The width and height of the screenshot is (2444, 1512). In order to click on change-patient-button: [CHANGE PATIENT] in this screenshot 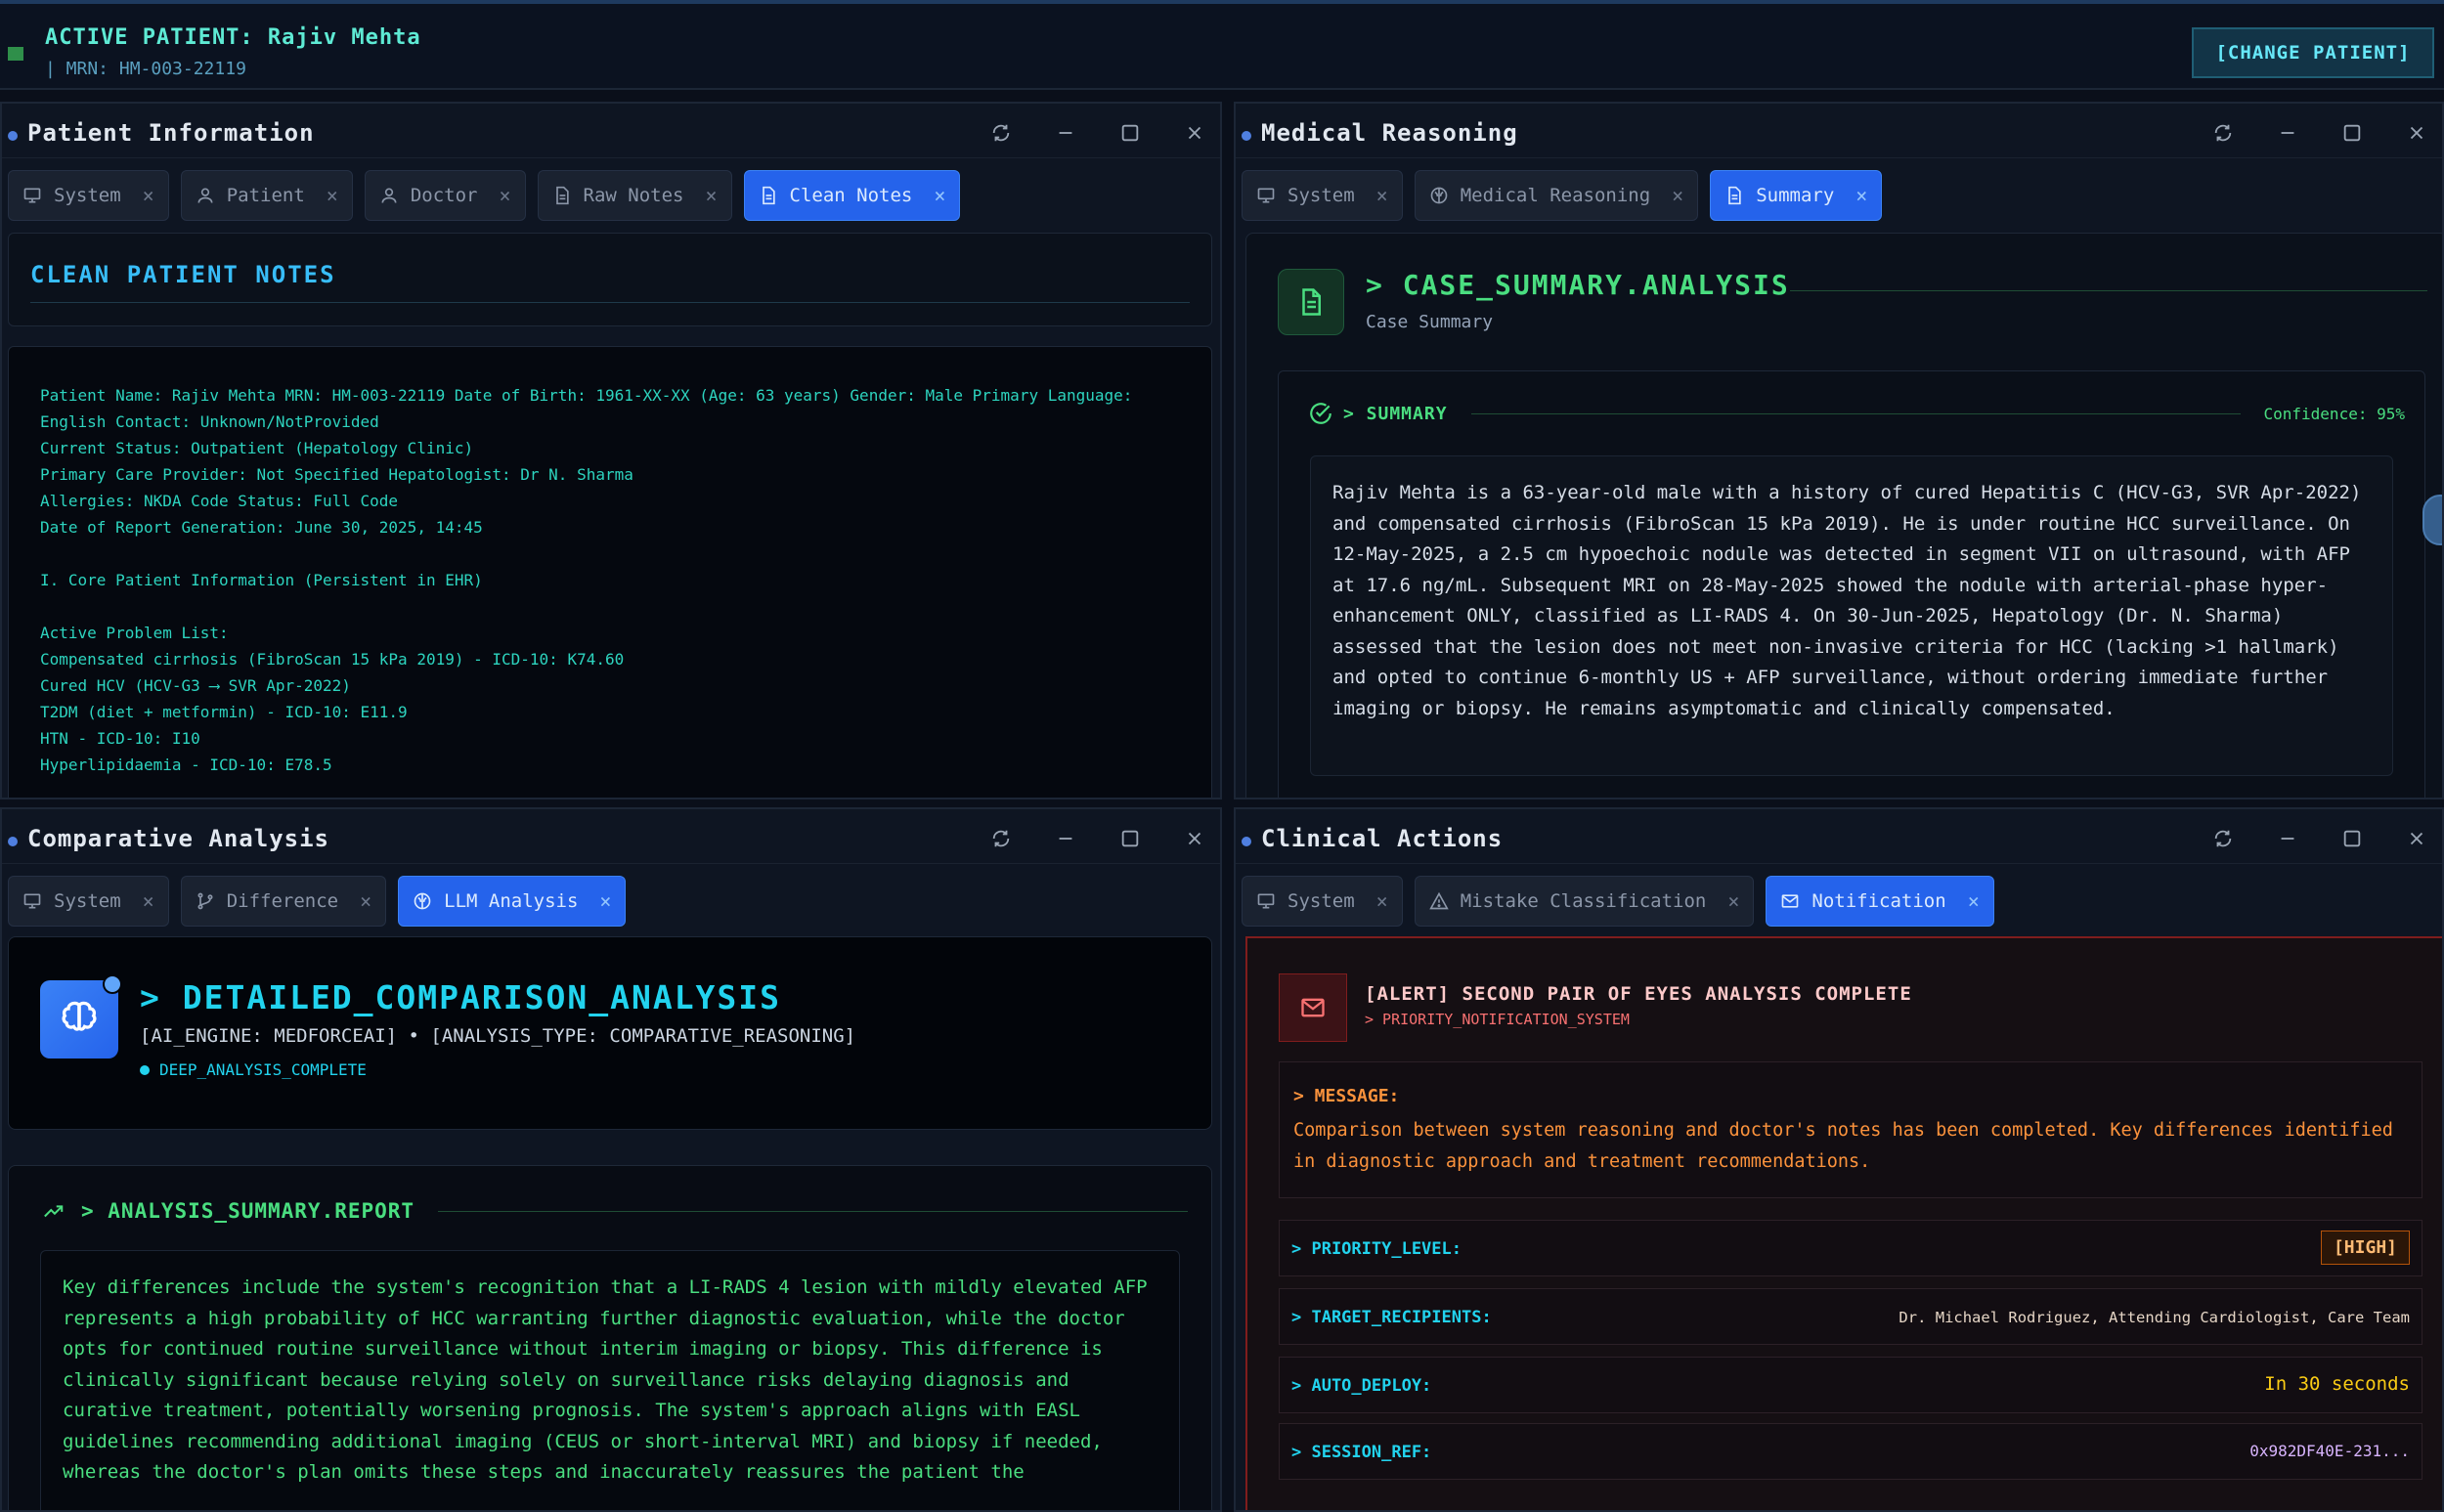, I will do `click(2313, 52)`.